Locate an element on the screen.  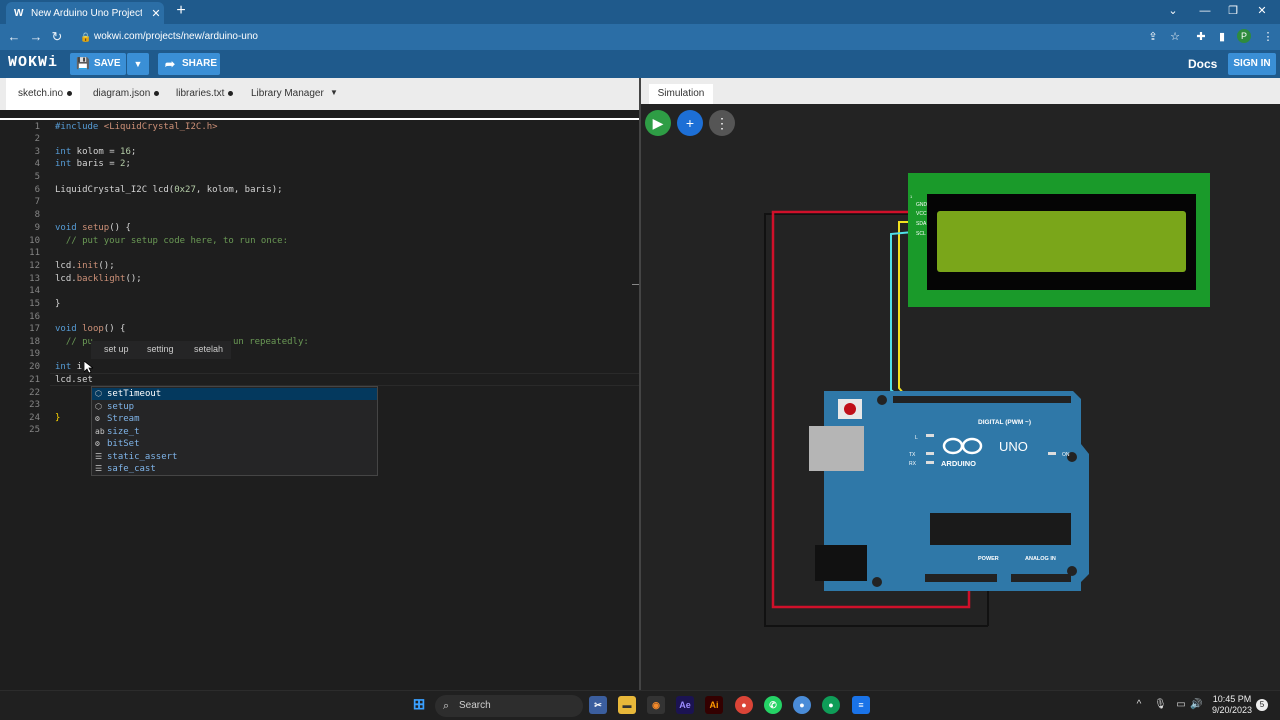
after-effects-icon: Ae is located at coordinates (685, 705).